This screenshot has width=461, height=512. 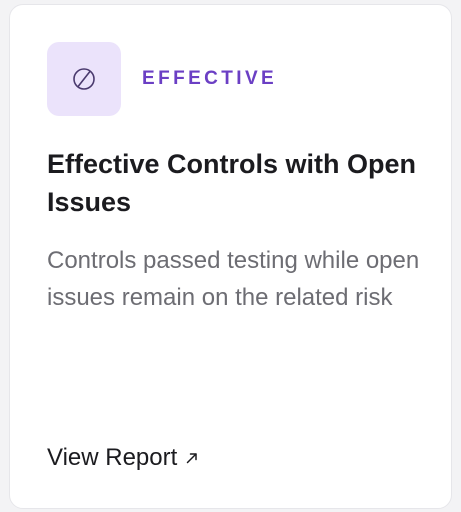 I want to click on card-title: Effective Controls with Open Issues, so click(x=232, y=183).